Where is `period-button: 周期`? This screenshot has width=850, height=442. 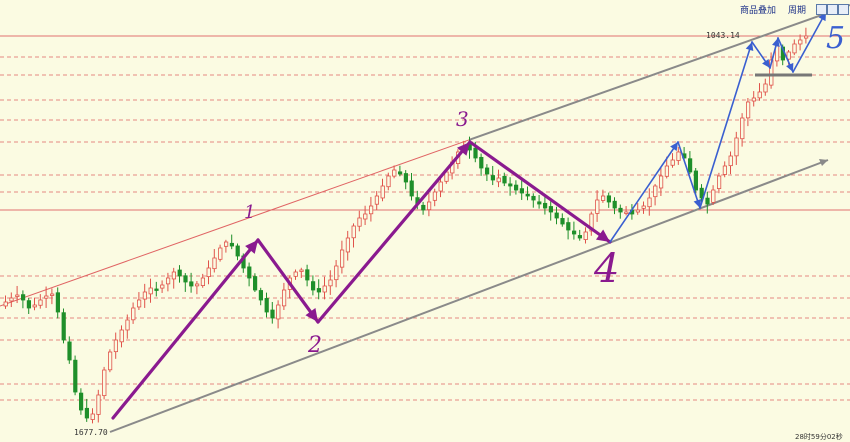 period-button: 周期 is located at coordinates (797, 9).